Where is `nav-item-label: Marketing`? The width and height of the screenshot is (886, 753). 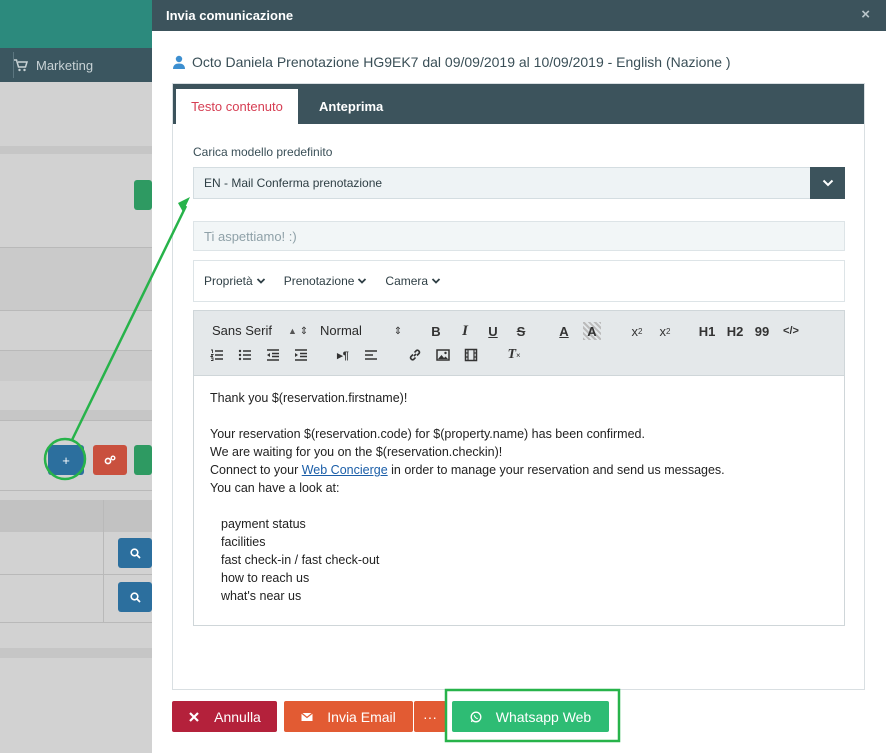 nav-item-label: Marketing is located at coordinates (65, 65).